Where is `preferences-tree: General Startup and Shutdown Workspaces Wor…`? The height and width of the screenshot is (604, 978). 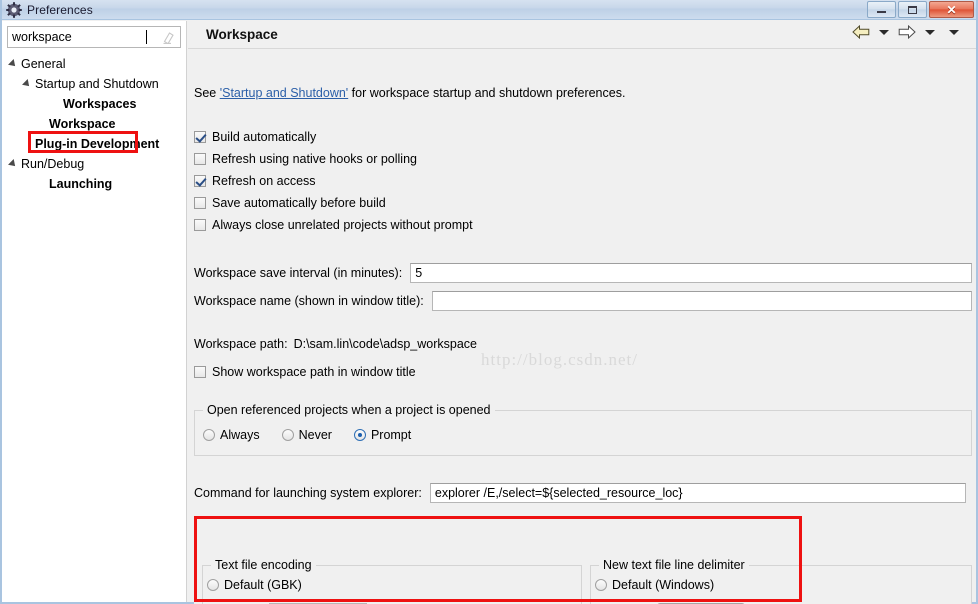 preferences-tree: General Startup and Shutdown Workspaces Wor… is located at coordinates (94, 124).